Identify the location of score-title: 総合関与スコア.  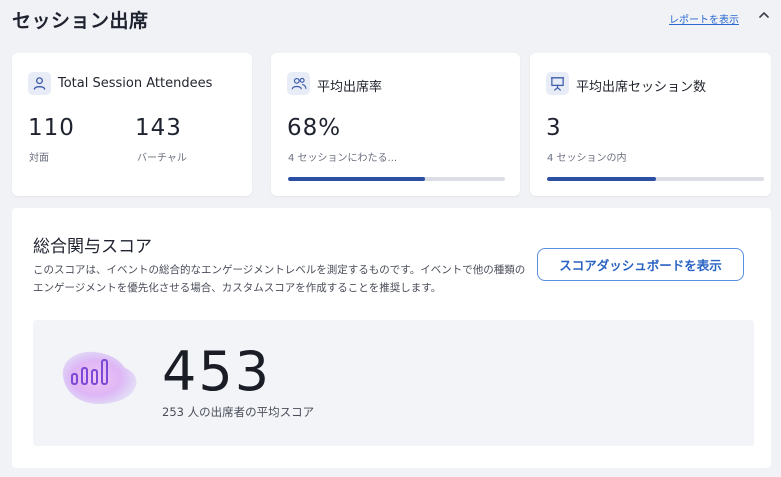
(92, 247).